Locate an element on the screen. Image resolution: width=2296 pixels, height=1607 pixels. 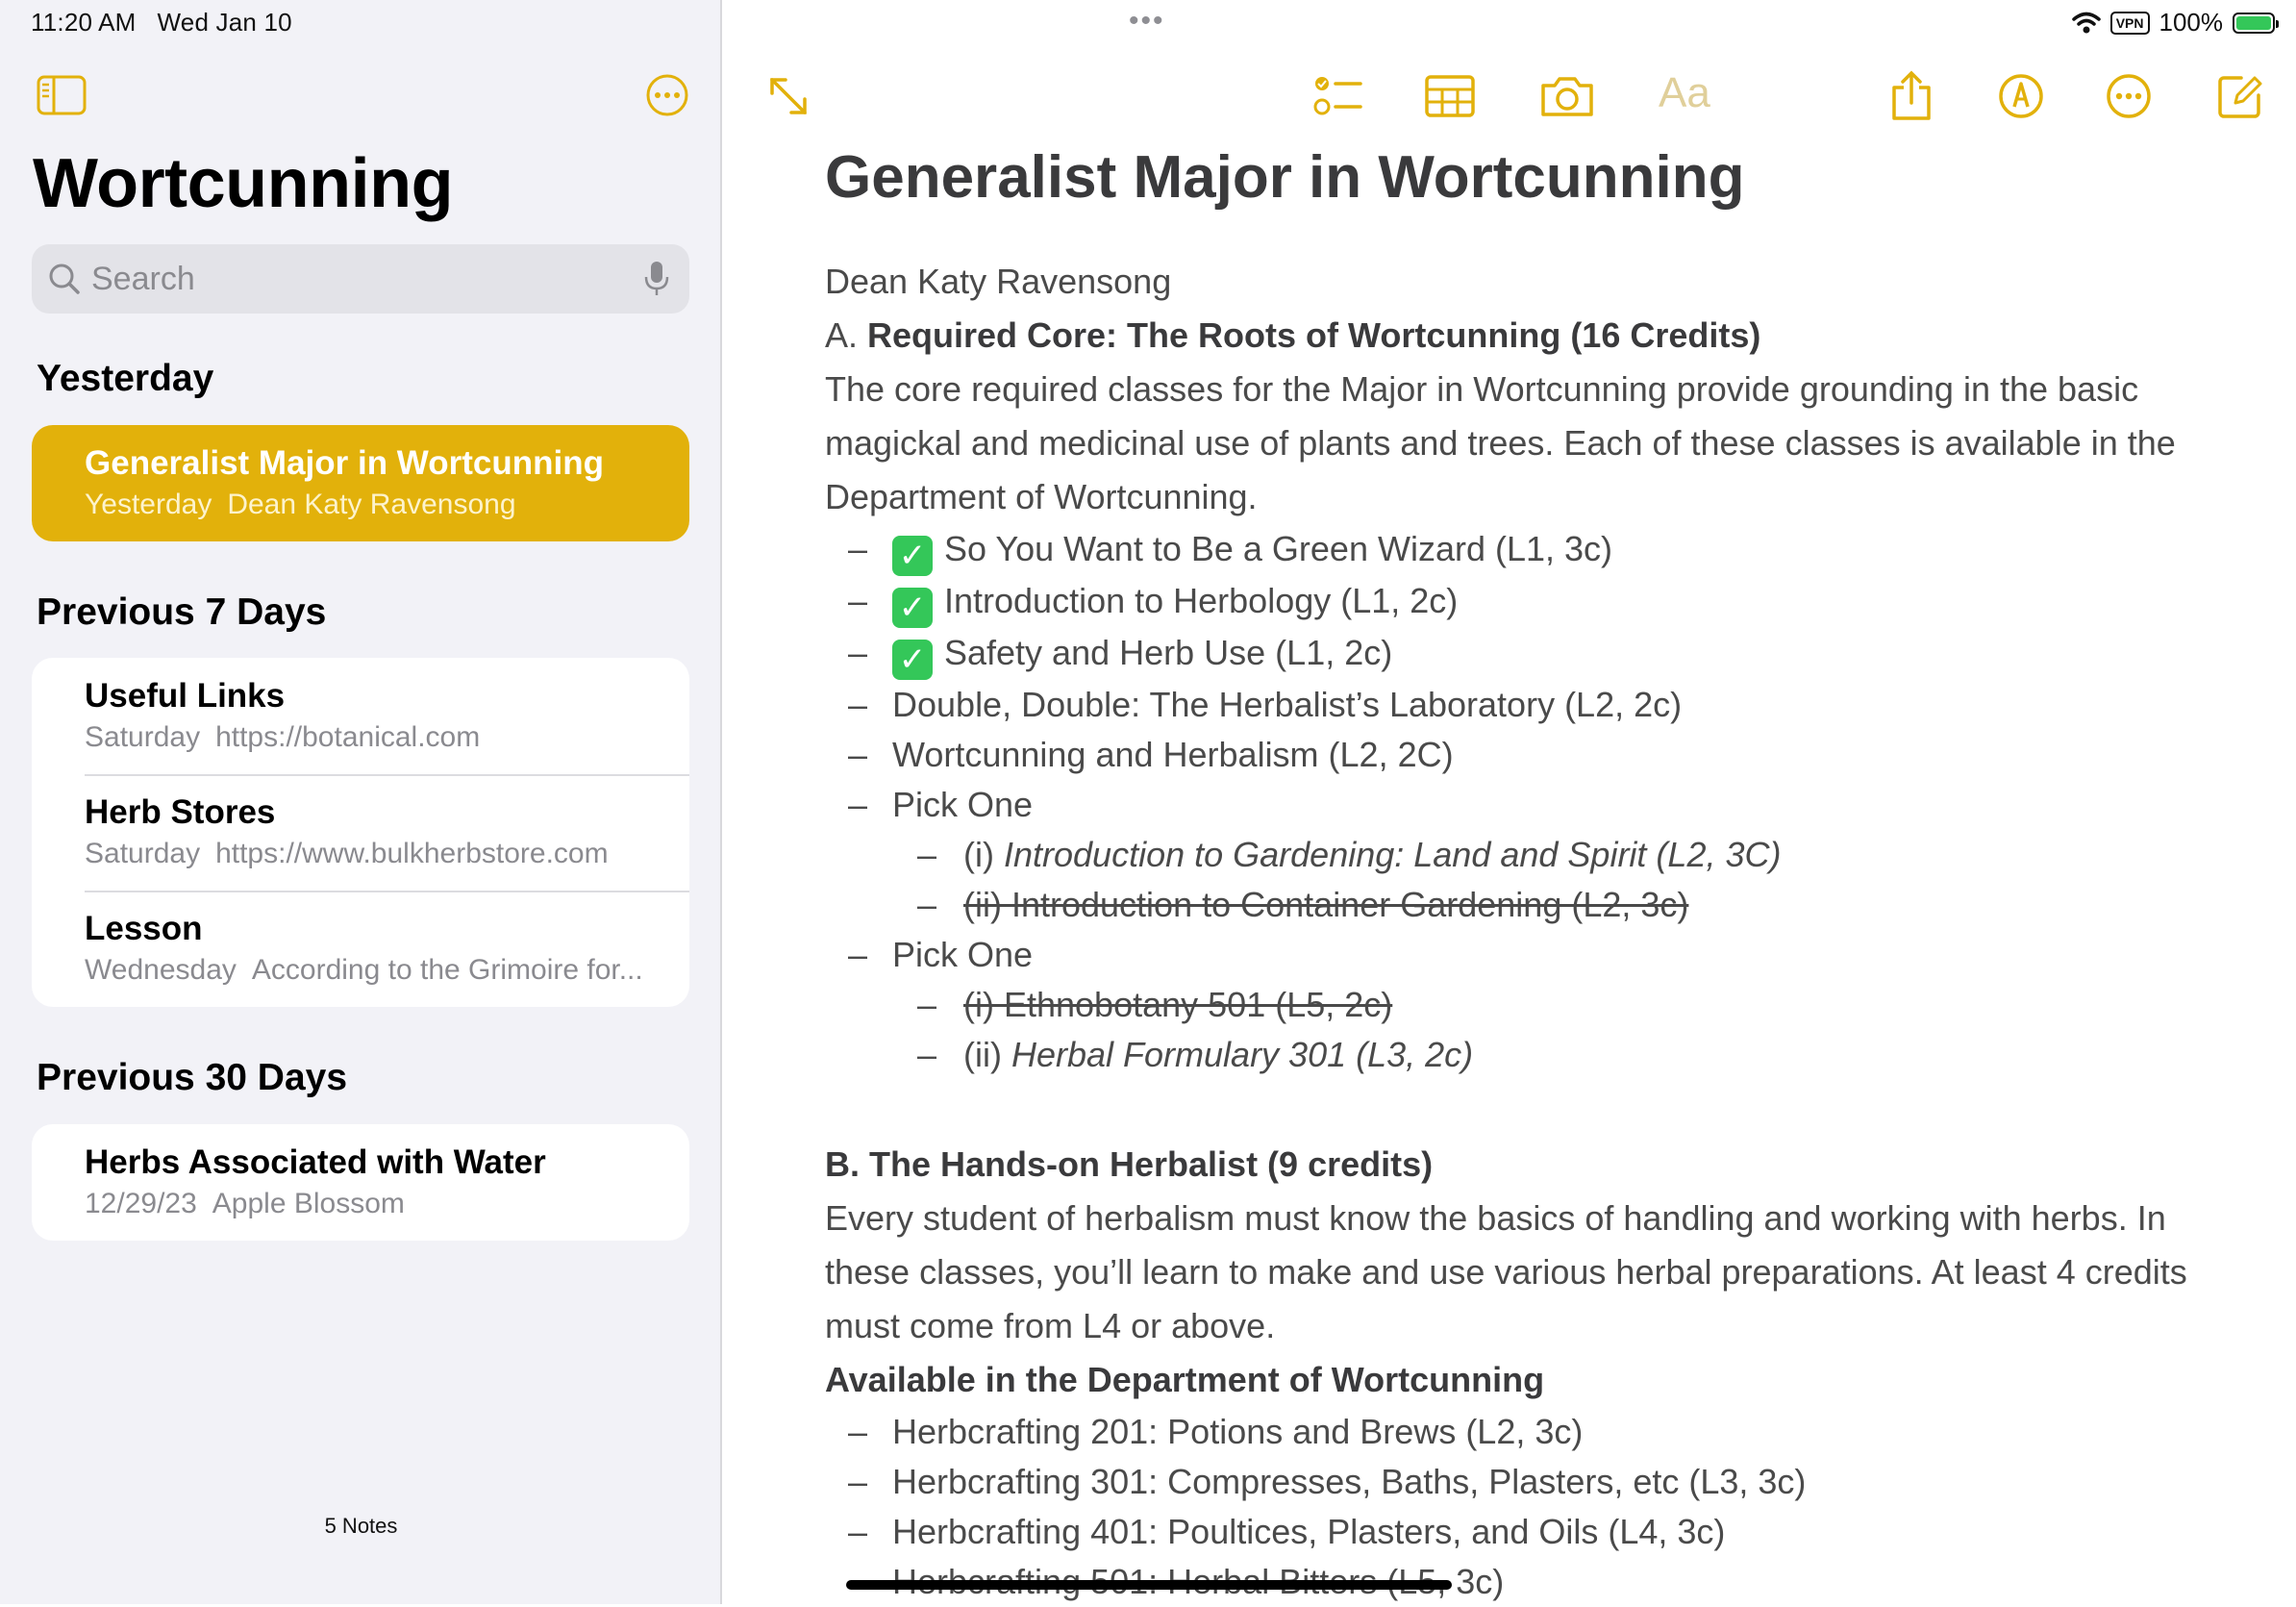
section-header-previous-7-days: Previous 7 Days is located at coordinates (182, 612).